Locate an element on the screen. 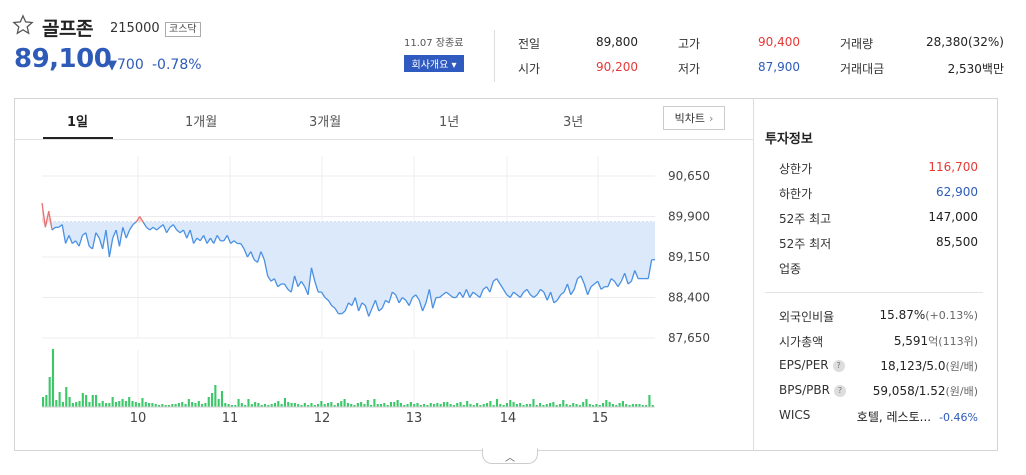 The width and height of the screenshot is (1026, 475). invest2-extra-3: (원/배) is located at coordinates (961, 391).